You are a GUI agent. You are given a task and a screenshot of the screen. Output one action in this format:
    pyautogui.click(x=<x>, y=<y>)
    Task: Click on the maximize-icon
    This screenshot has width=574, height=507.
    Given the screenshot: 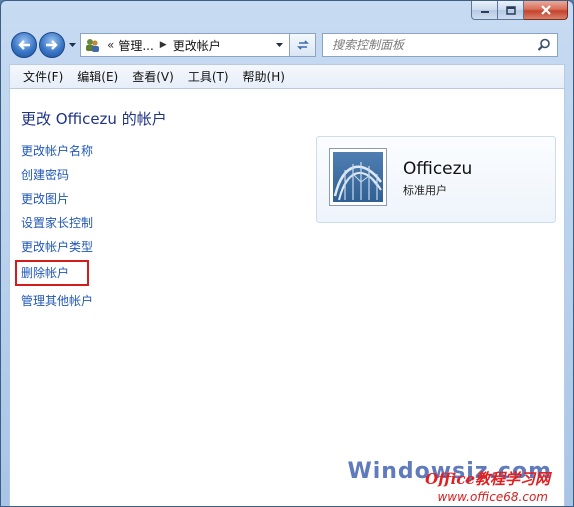 What is the action you would take?
    pyautogui.click(x=510, y=10)
    